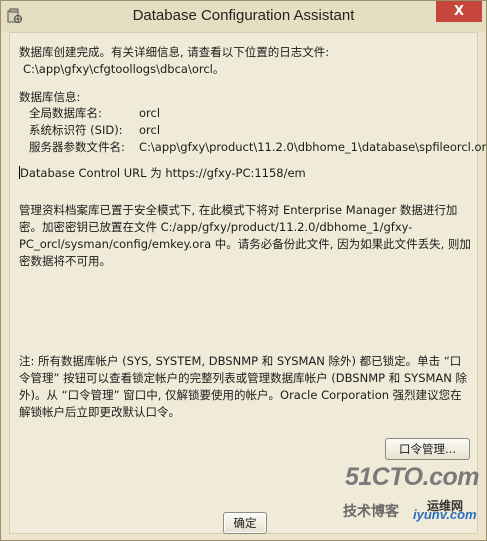 Image resolution: width=487 pixels, height=541 pixels. I want to click on spfile-label: 服务器参数文件名:, so click(77, 147).